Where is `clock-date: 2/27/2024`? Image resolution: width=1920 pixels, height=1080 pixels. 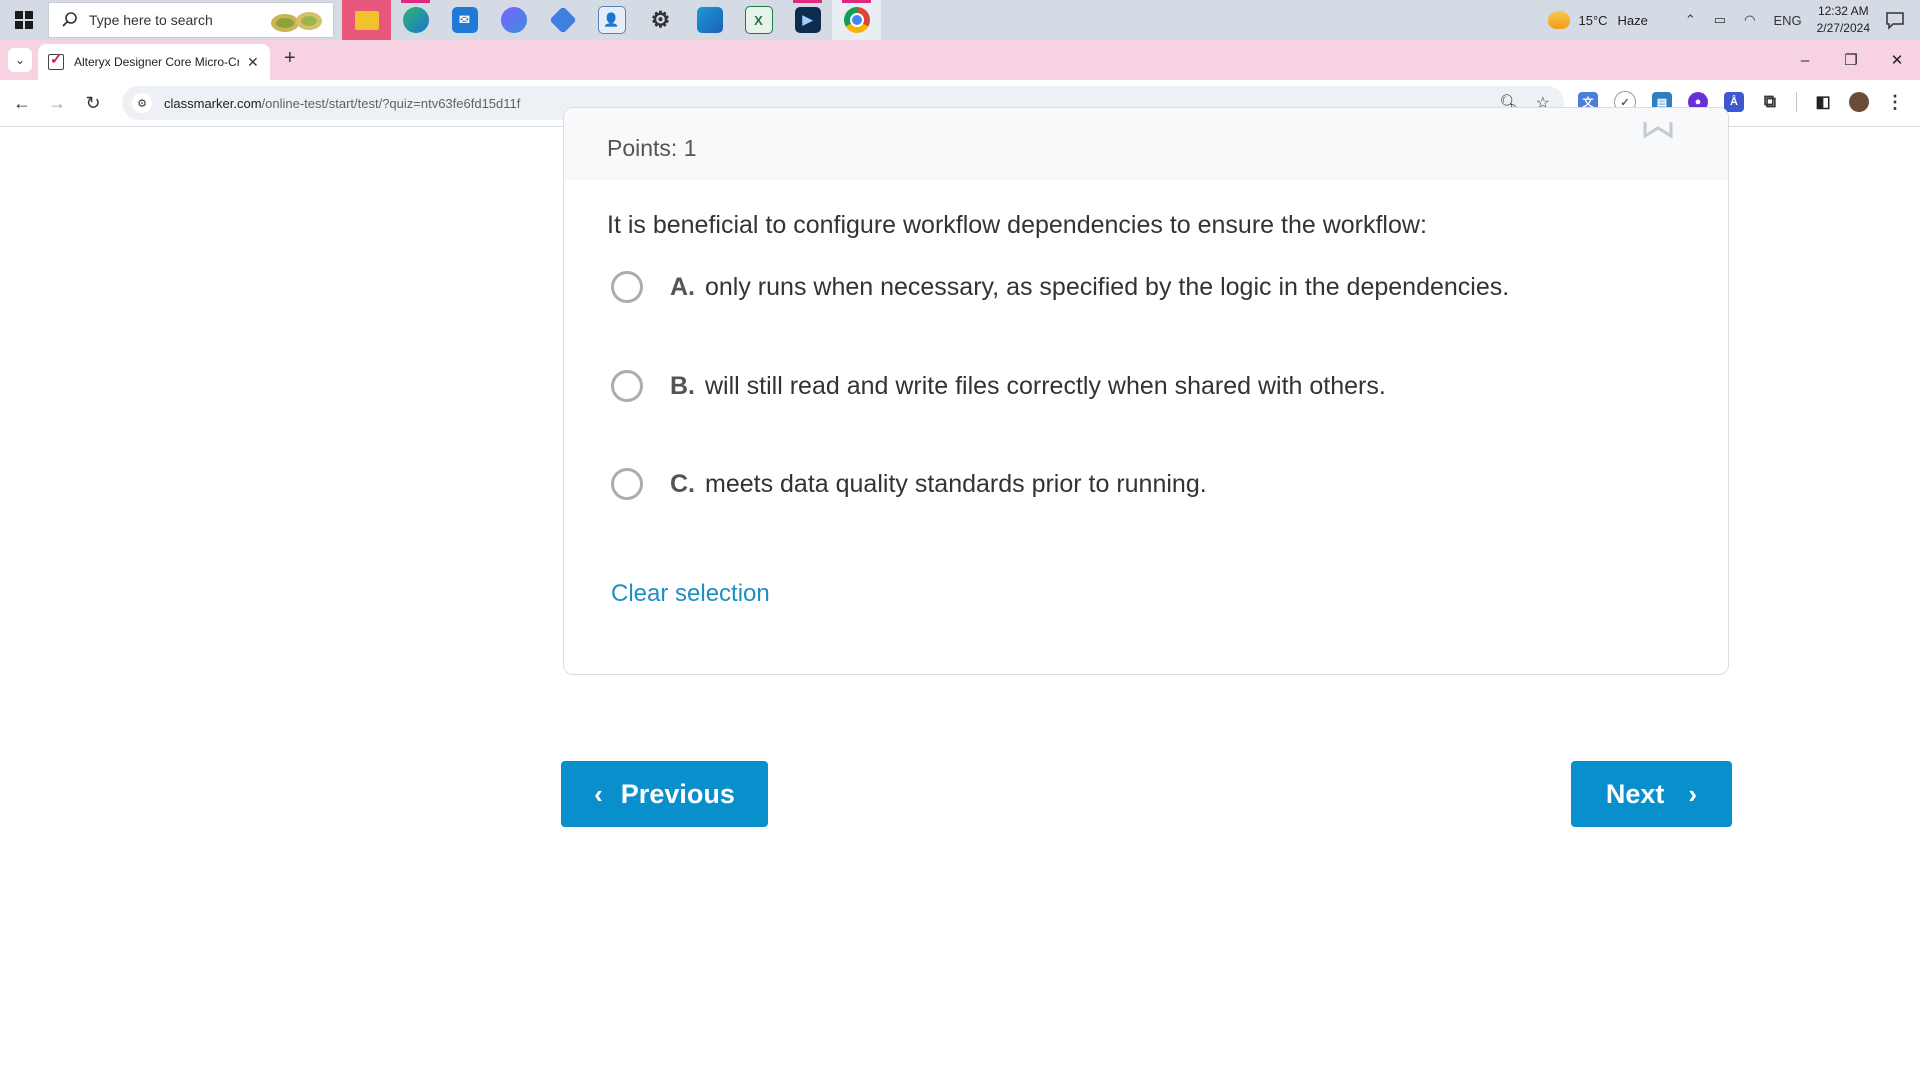 clock-date: 2/27/2024 is located at coordinates (1843, 28).